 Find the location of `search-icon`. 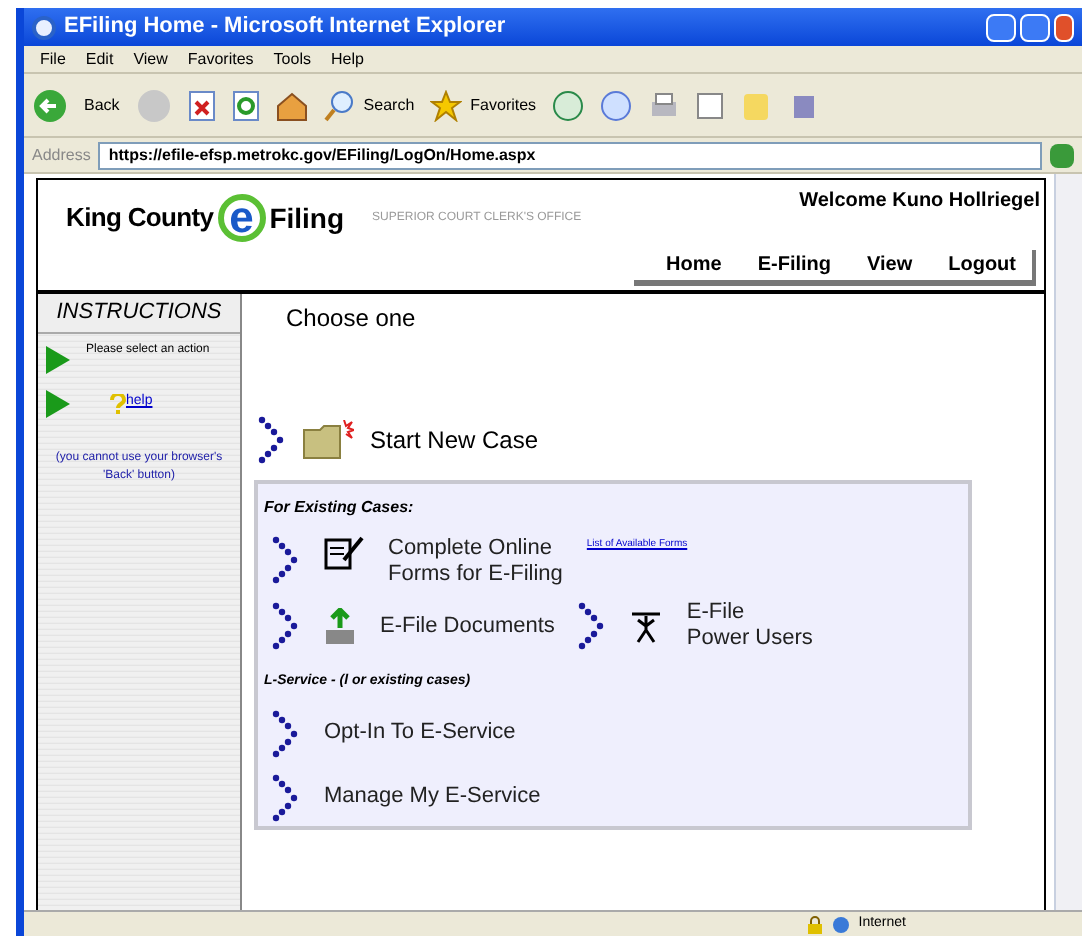

search-icon is located at coordinates (339, 105).